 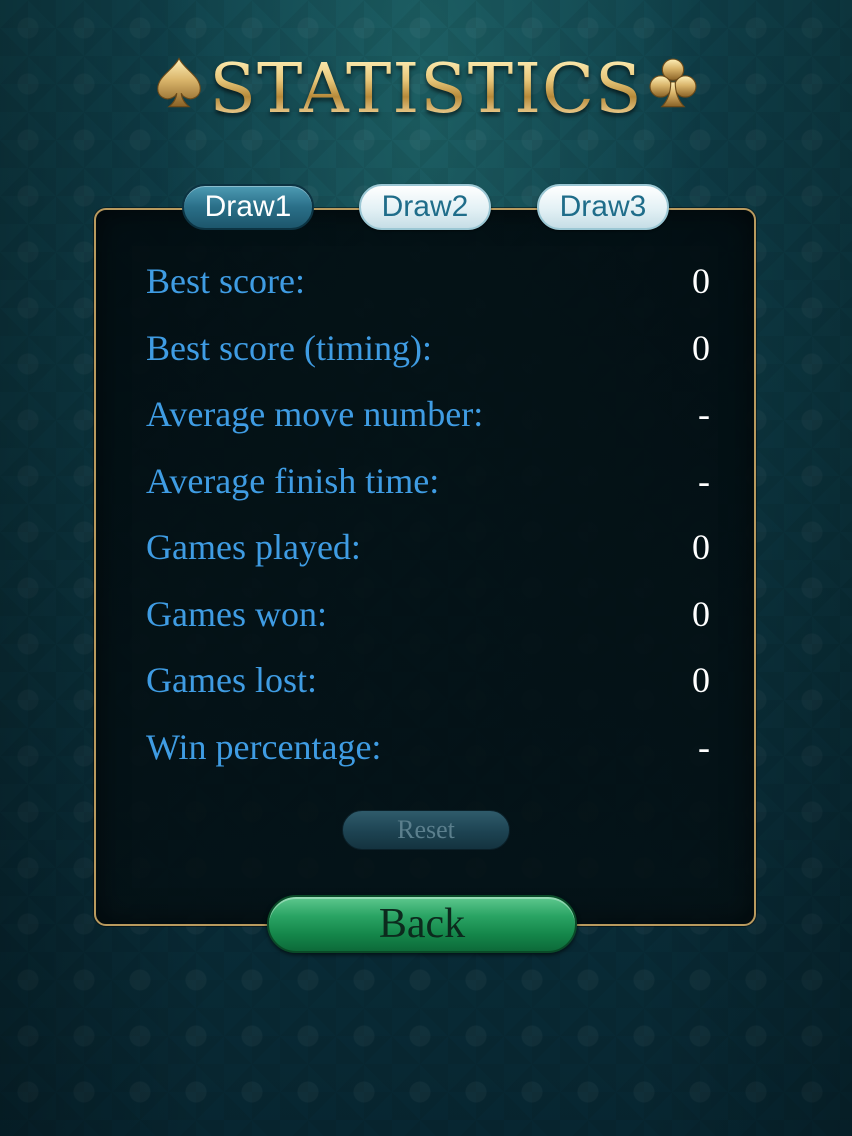 What do you see at coordinates (231, 680) in the screenshot?
I see `stat-label: Games lost:` at bounding box center [231, 680].